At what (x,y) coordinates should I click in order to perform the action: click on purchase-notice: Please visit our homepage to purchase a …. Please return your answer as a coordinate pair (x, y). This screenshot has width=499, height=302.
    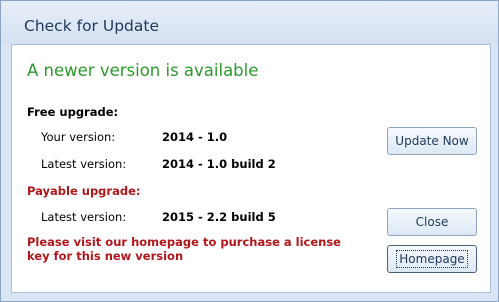
    Looking at the image, I should click on (184, 249).